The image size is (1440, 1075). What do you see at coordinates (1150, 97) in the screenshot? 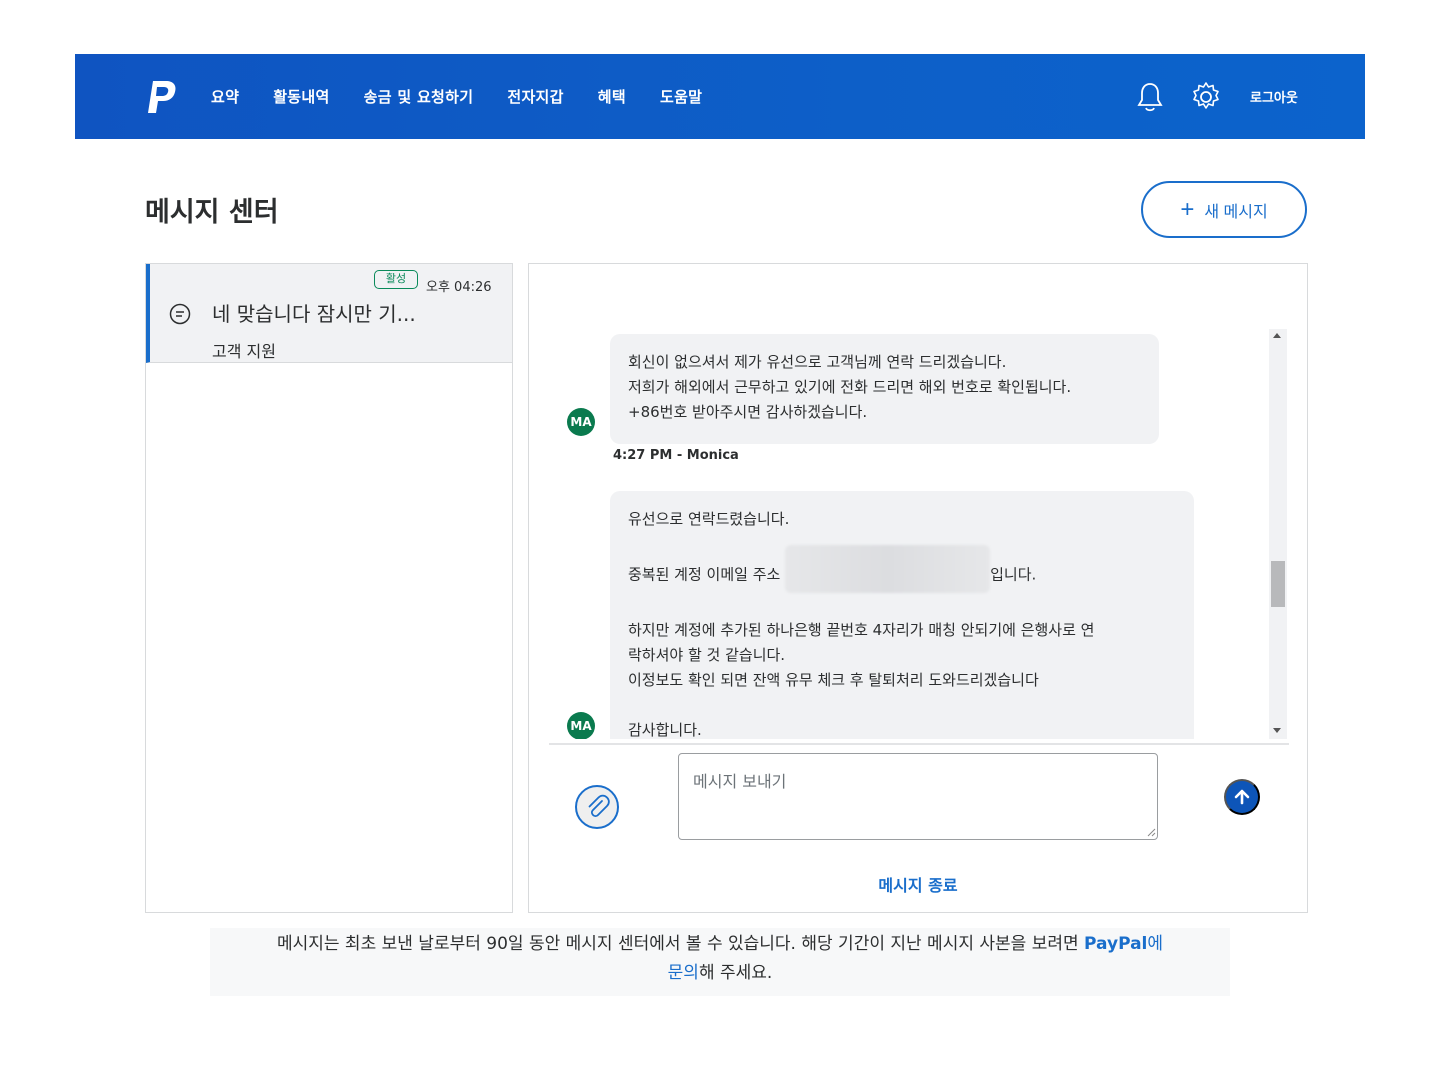
I see `bell-icon` at bounding box center [1150, 97].